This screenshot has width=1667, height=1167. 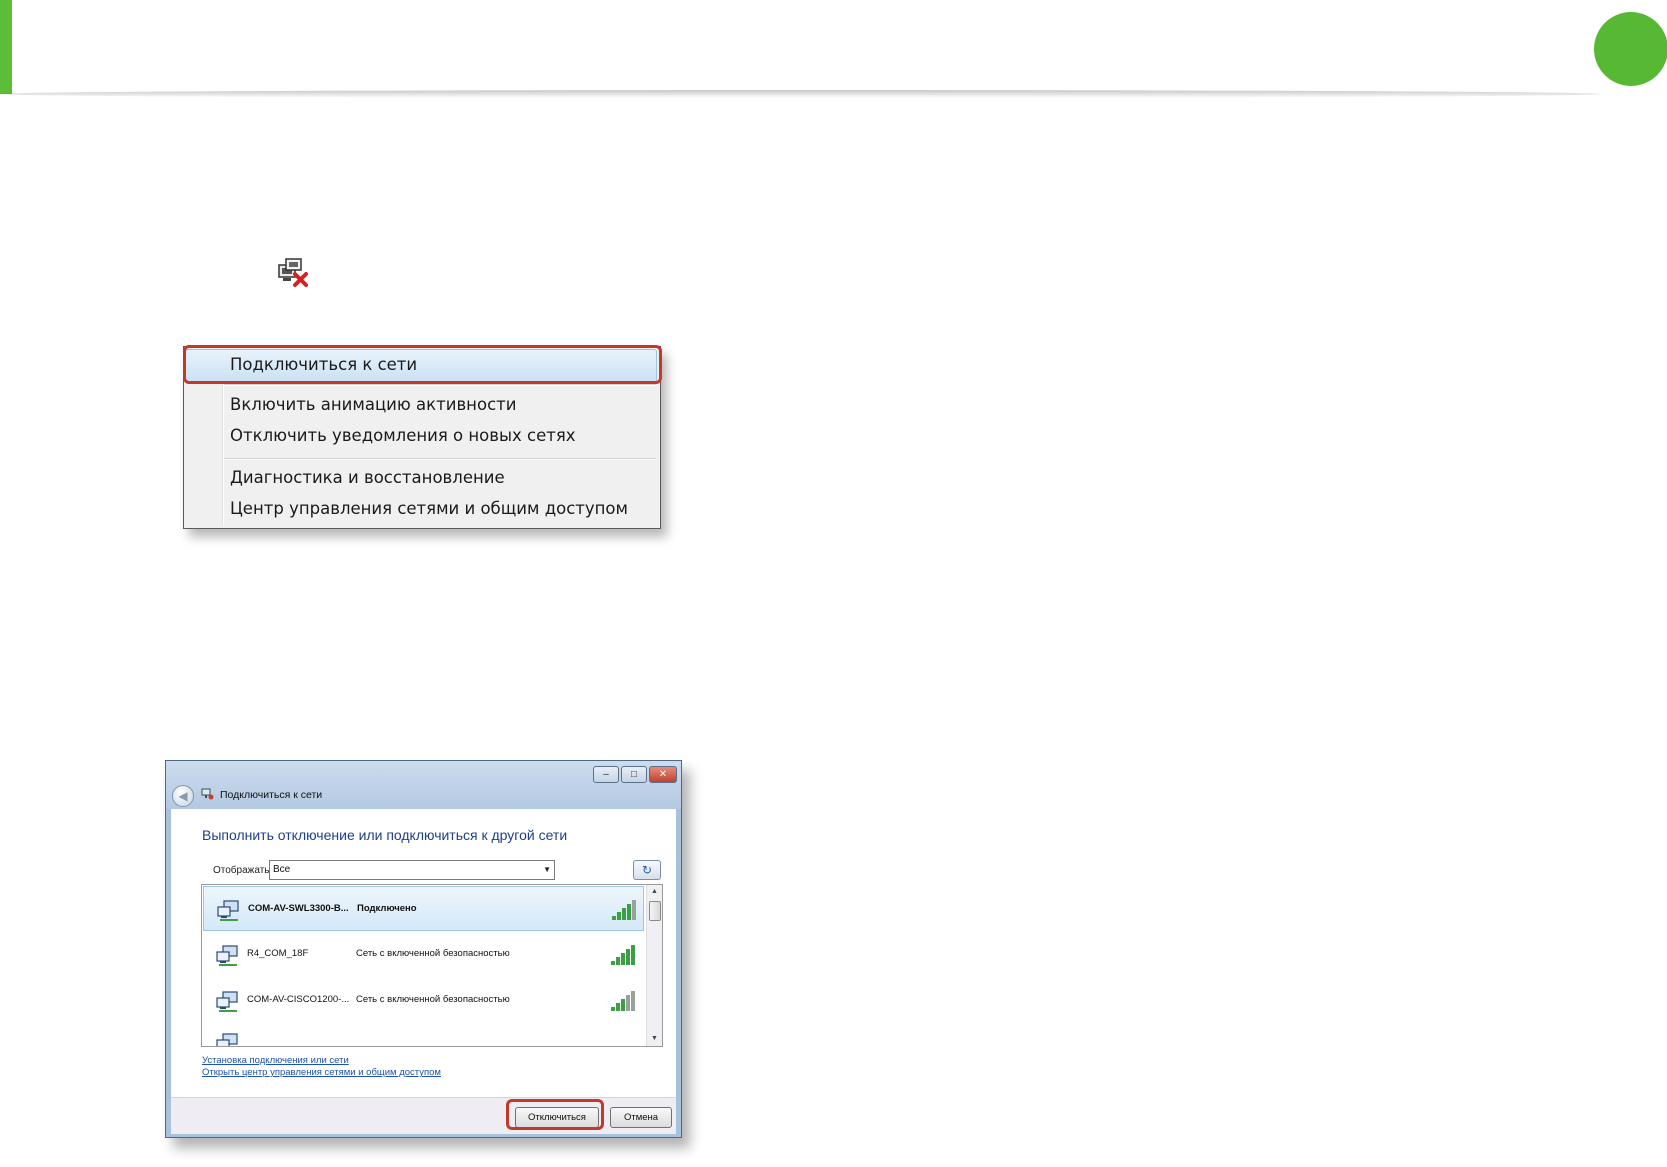 I want to click on network-disconnected-icon, so click(x=293, y=272).